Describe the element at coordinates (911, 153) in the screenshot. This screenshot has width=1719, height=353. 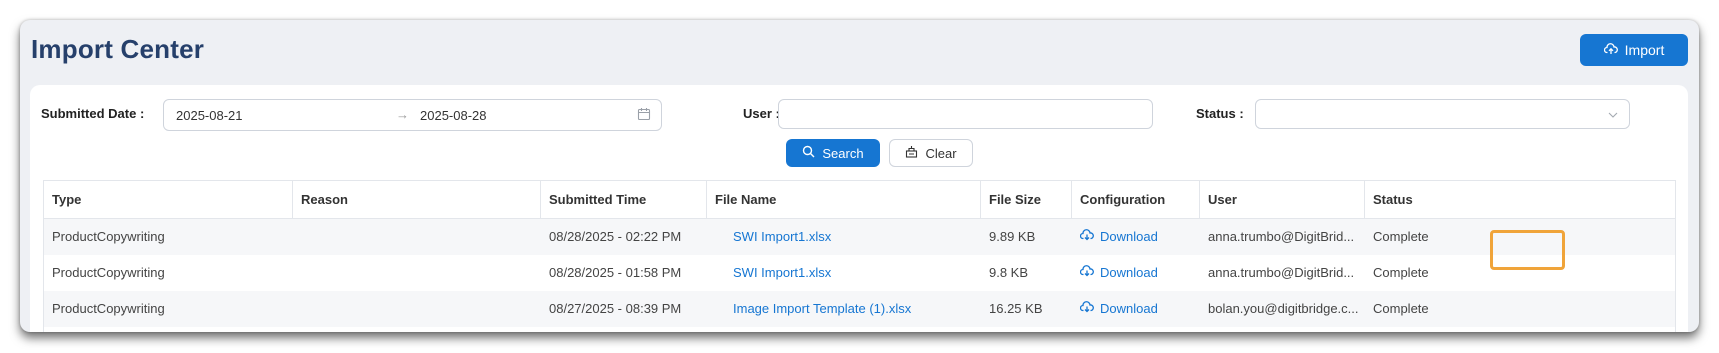
I see `clear-icon` at that location.